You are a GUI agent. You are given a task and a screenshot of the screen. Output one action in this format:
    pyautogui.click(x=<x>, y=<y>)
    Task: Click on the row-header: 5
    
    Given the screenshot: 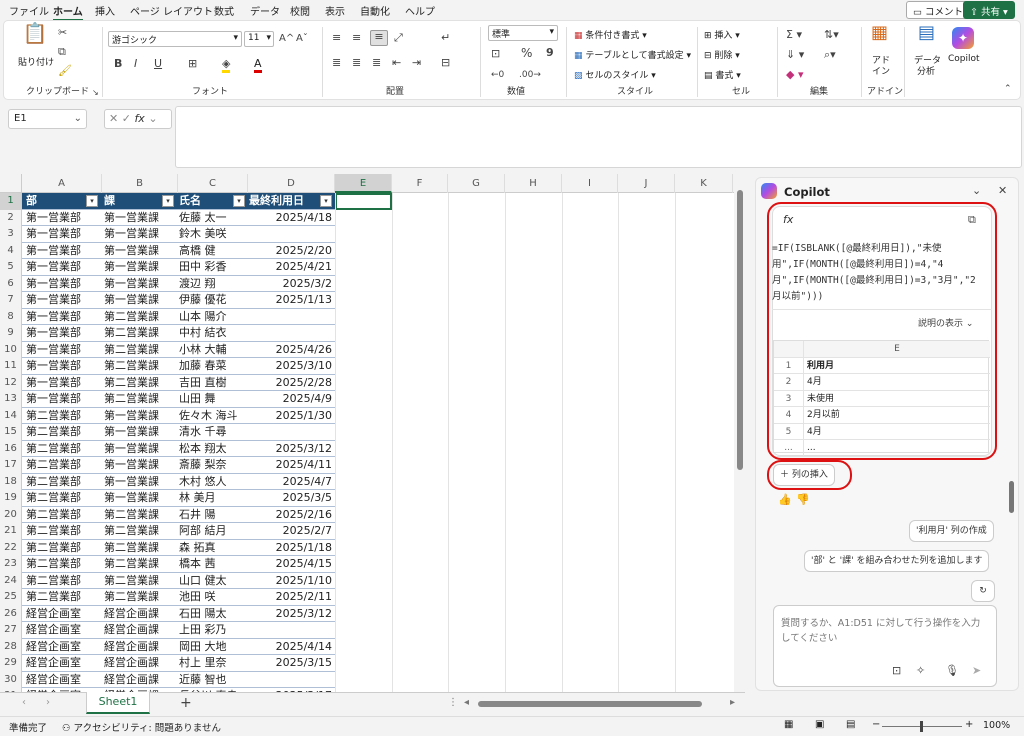 What is the action you would take?
    pyautogui.click(x=11, y=267)
    